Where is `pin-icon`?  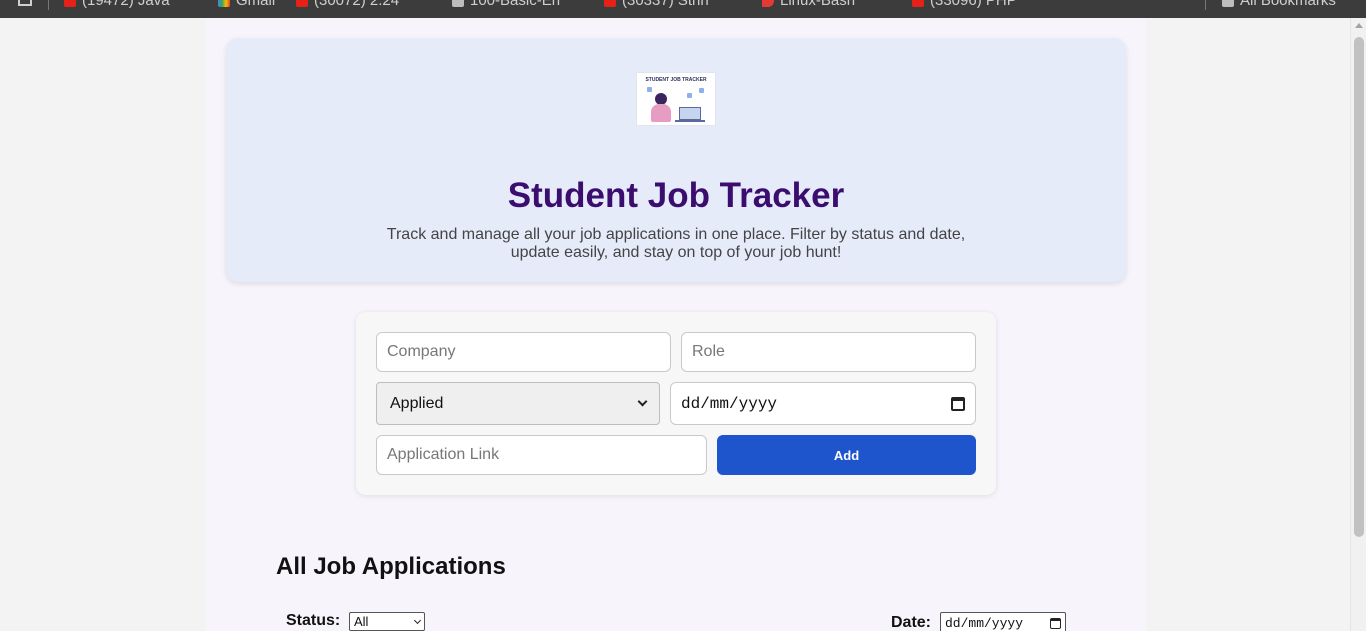
pin-icon is located at coordinates (768, 3).